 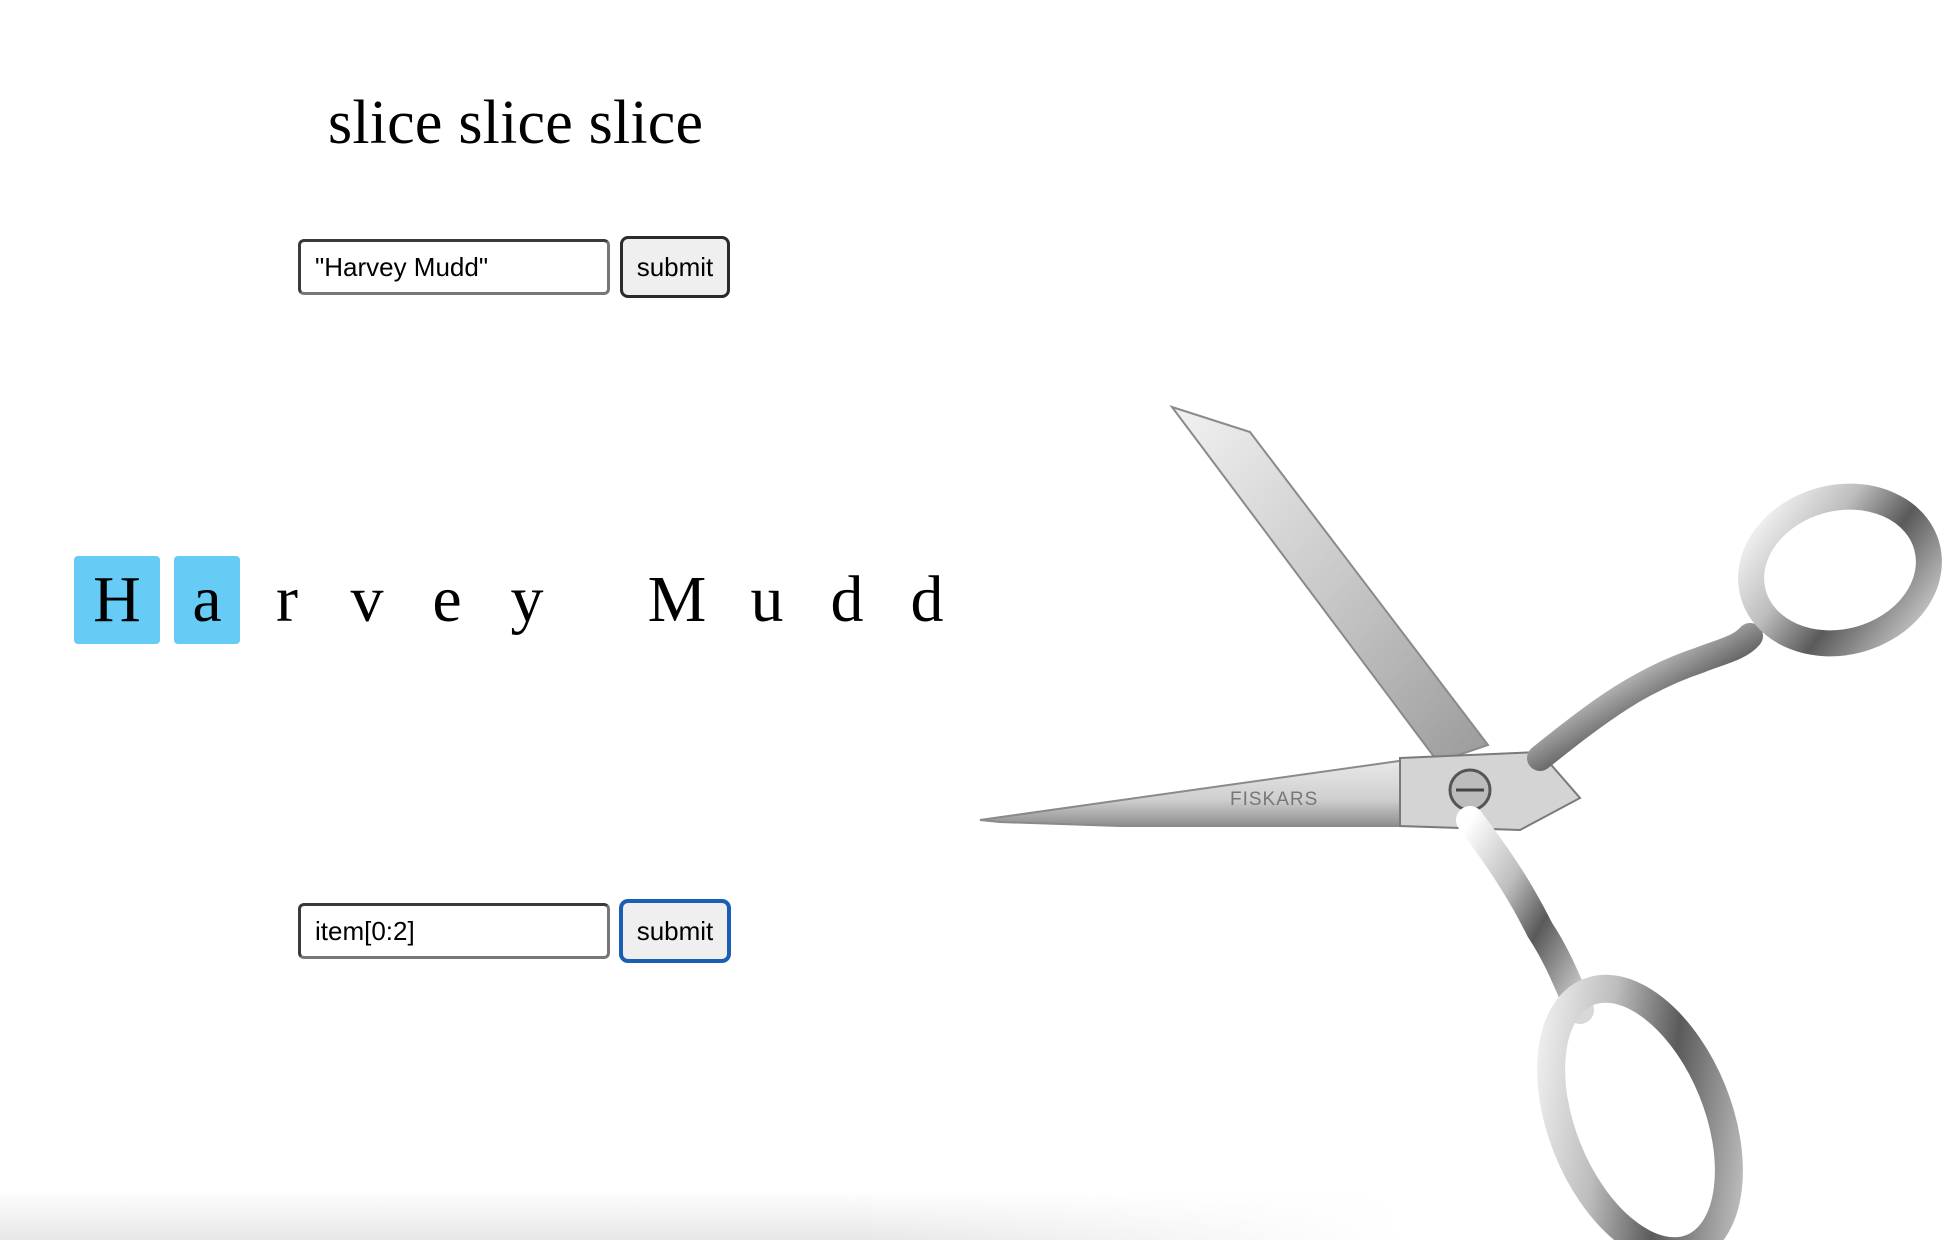 What do you see at coordinates (207, 600) in the screenshot?
I see `letter-tile: a` at bounding box center [207, 600].